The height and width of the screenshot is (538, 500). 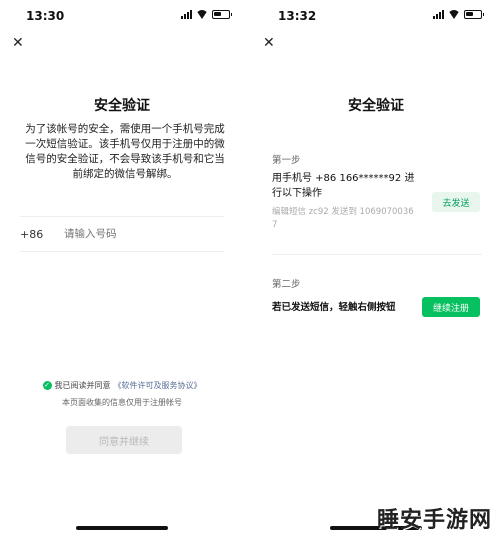 I want to click on phone-input, so click(x=134, y=234).